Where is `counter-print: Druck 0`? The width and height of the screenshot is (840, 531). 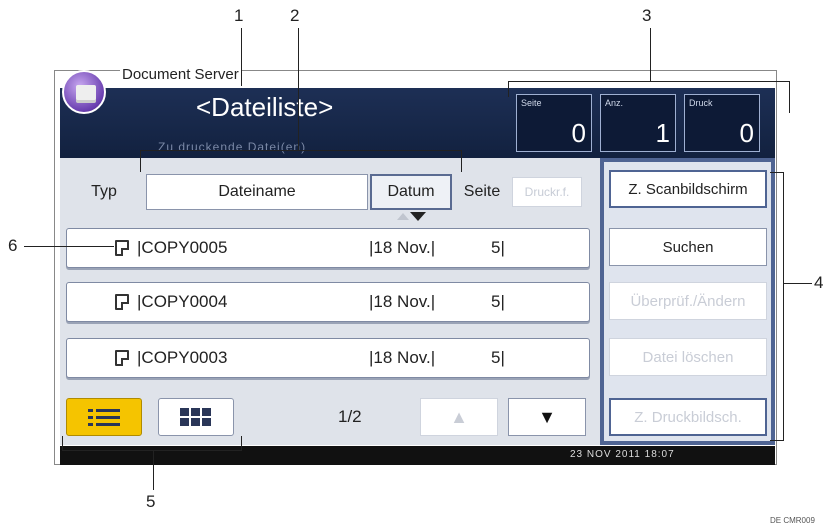 counter-print: Druck 0 is located at coordinates (722, 123).